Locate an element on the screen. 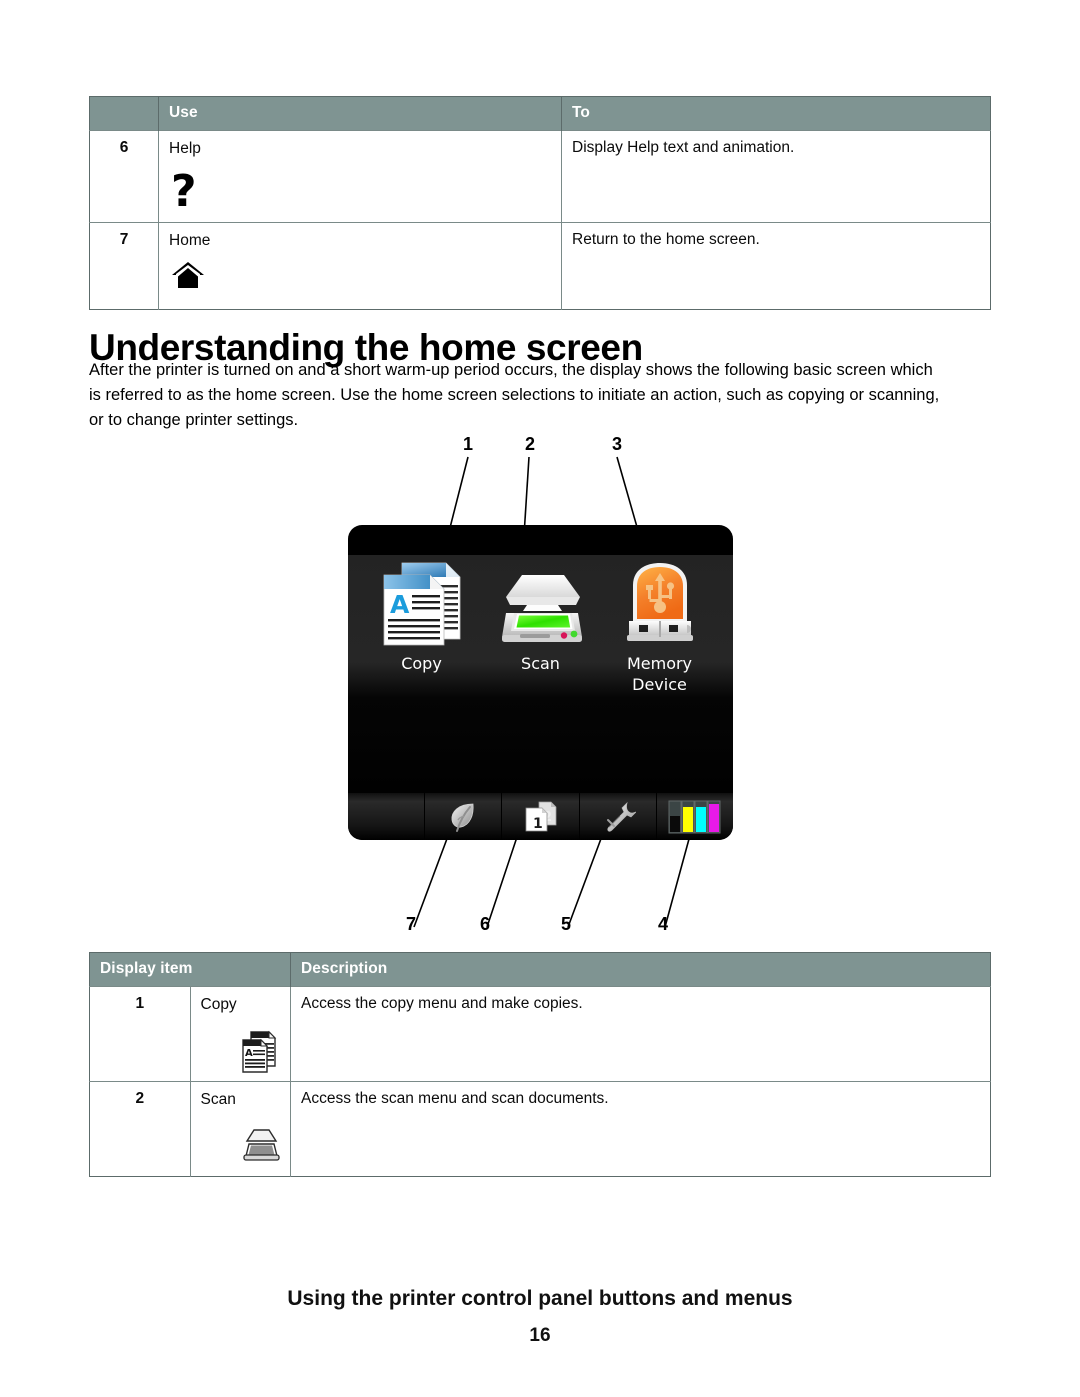 The width and height of the screenshot is (1080, 1397). toolbar-button-two-sided: 2 1 is located at coordinates (541, 816).